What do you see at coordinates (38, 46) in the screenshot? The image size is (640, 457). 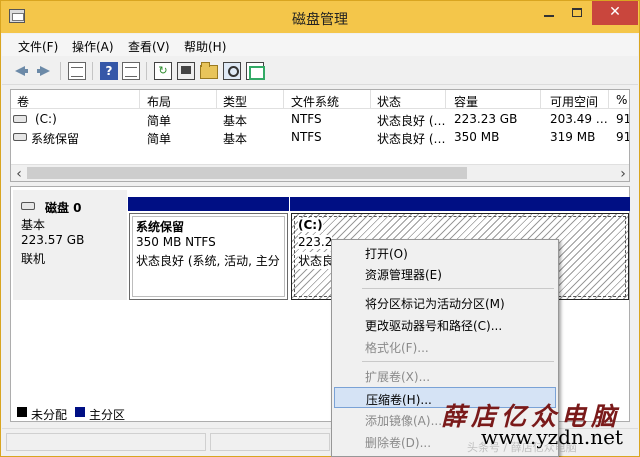 I see `menu-file: 文件(F)` at bounding box center [38, 46].